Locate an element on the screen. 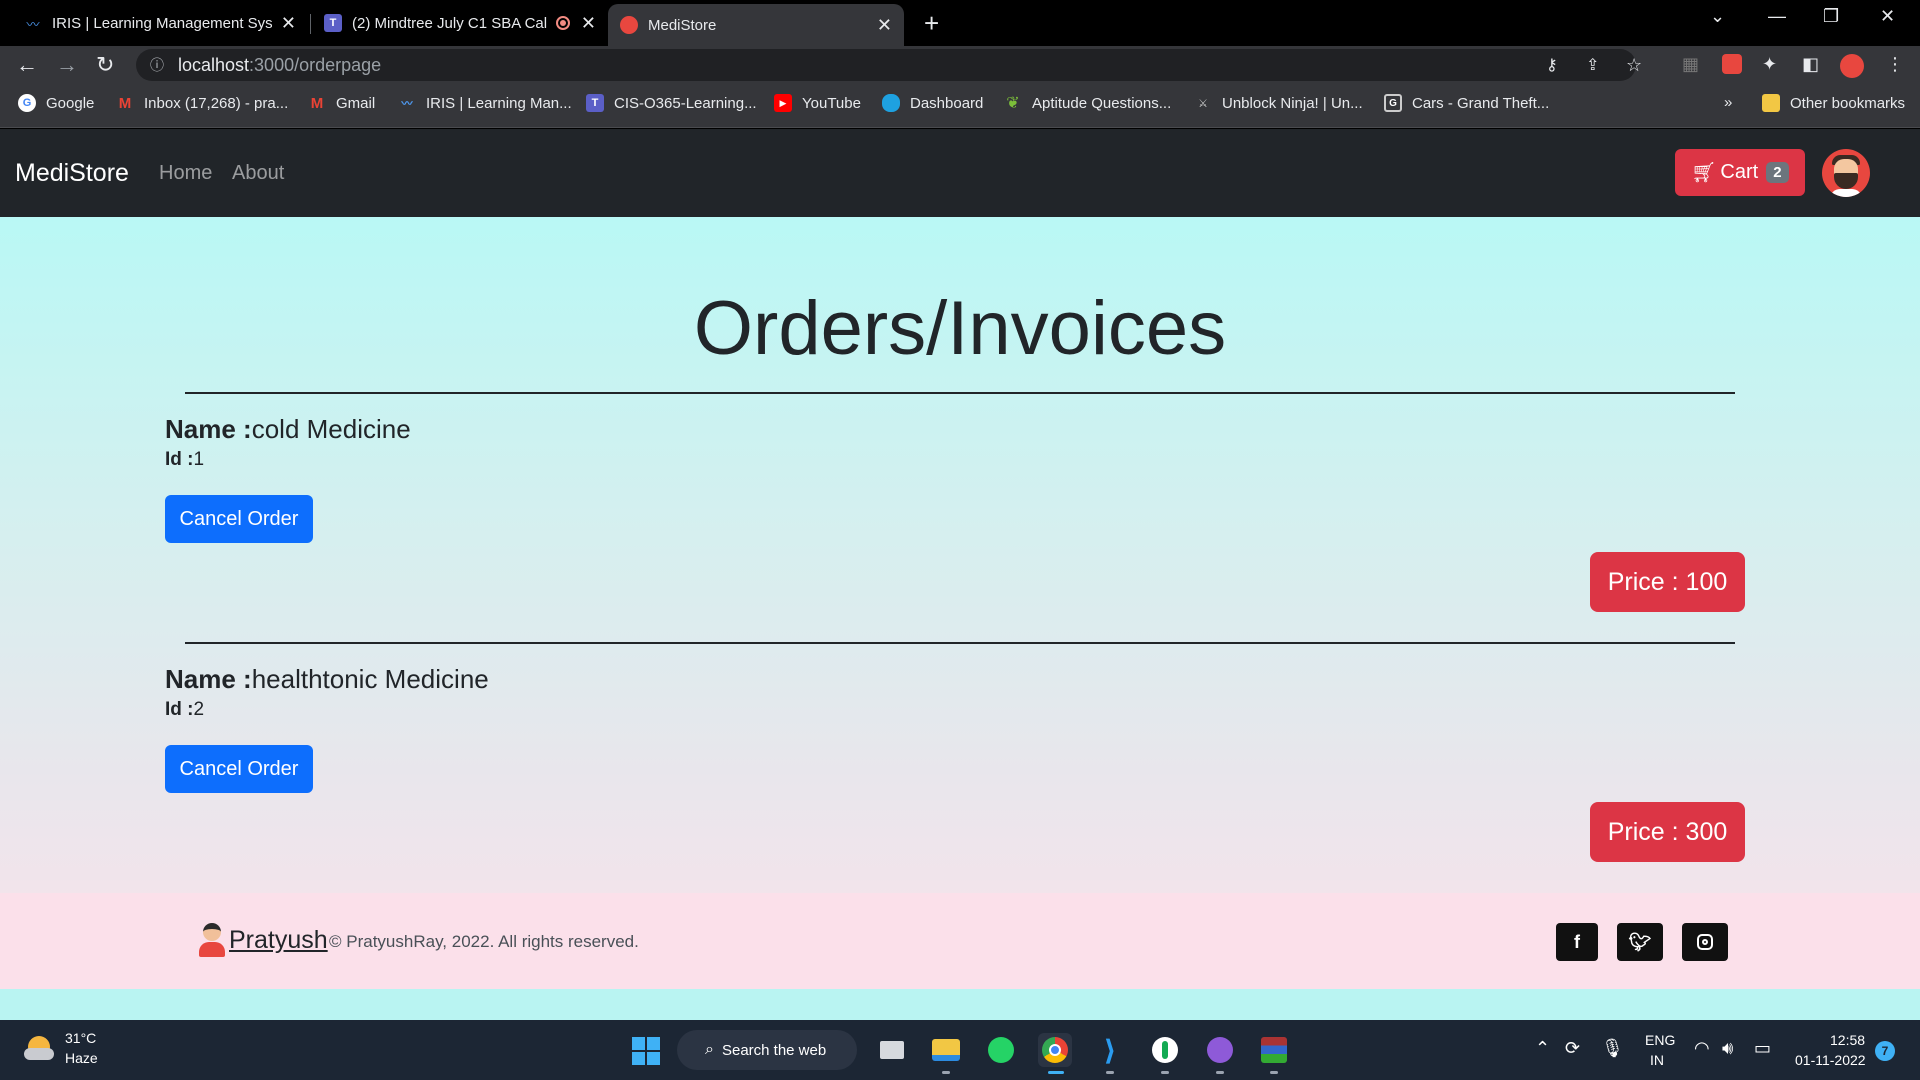  winrar-icon is located at coordinates (1274, 1050).